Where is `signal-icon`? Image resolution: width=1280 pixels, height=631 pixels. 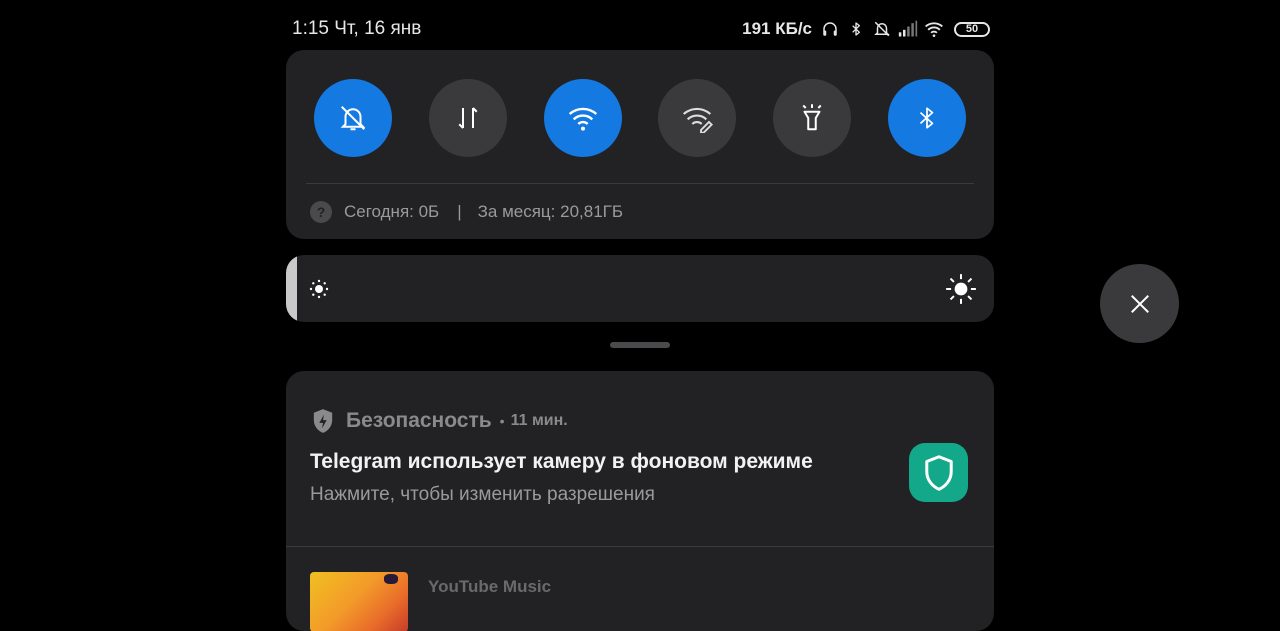 signal-icon is located at coordinates (908, 29).